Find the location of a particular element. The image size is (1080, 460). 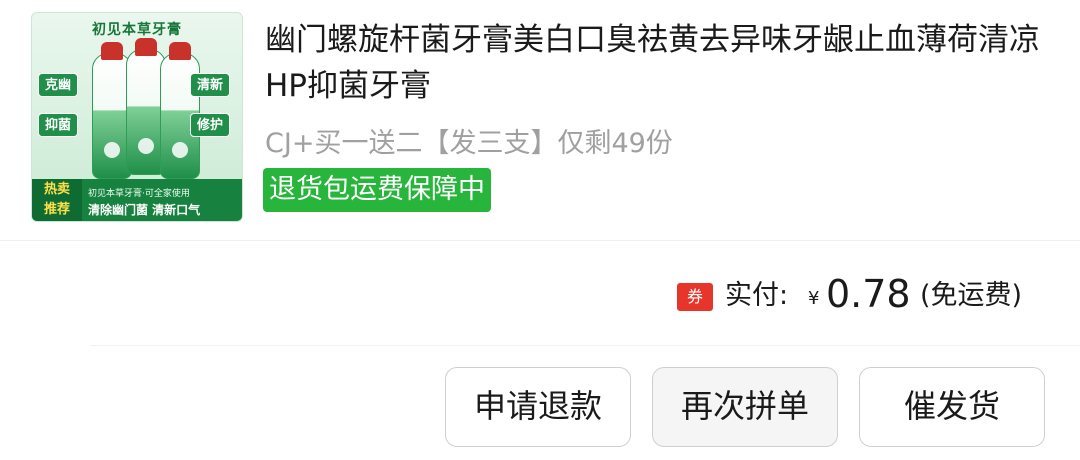

thumbnail-tag: 抑菌 is located at coordinates (58, 125).